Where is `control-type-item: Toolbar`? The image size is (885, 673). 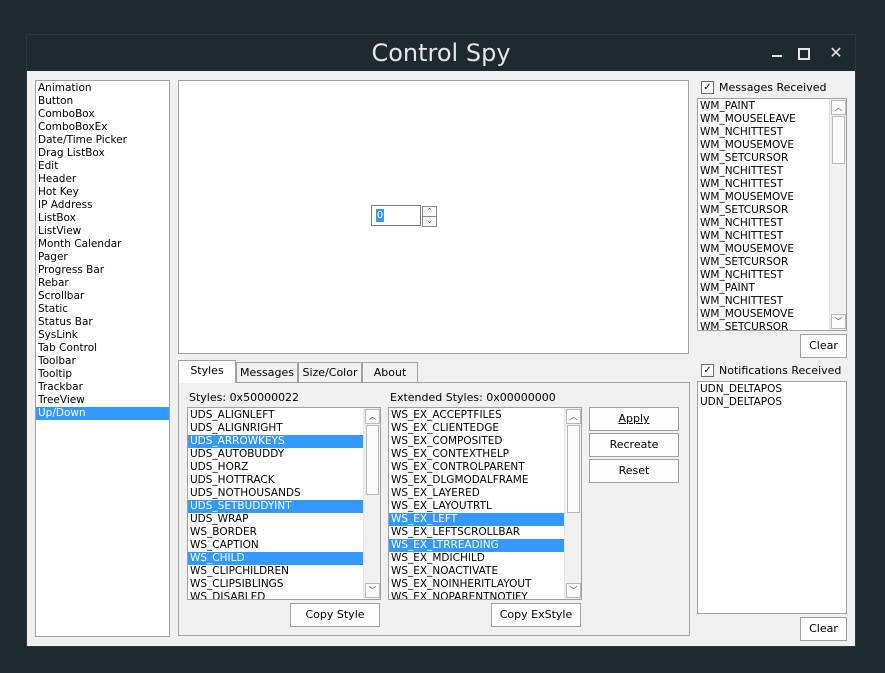 control-type-item: Toolbar is located at coordinates (102, 361).